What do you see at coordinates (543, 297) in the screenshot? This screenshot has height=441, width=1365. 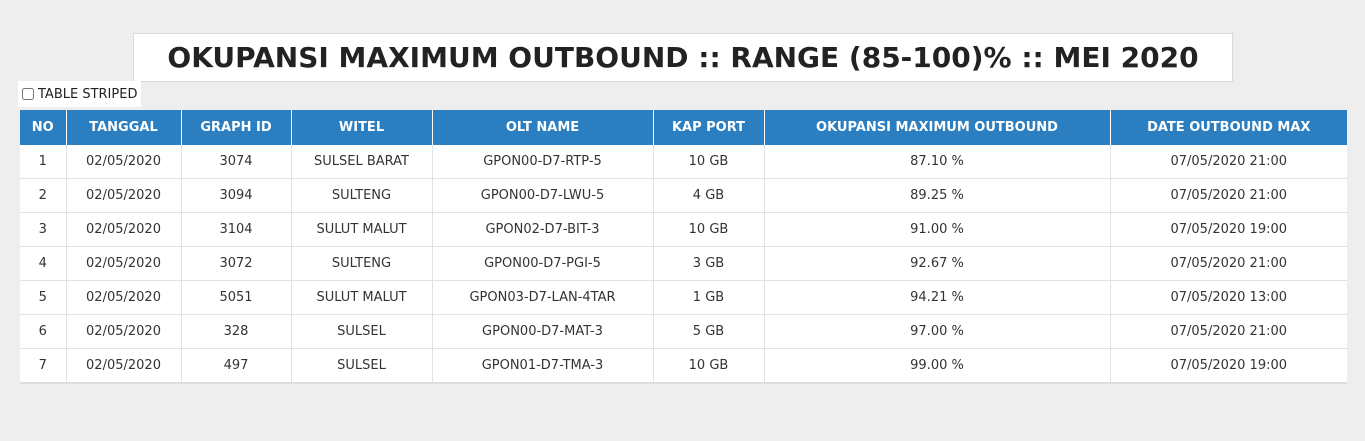 I see `cell-olt-name: GPON03-D7-LAN-4TAR` at bounding box center [543, 297].